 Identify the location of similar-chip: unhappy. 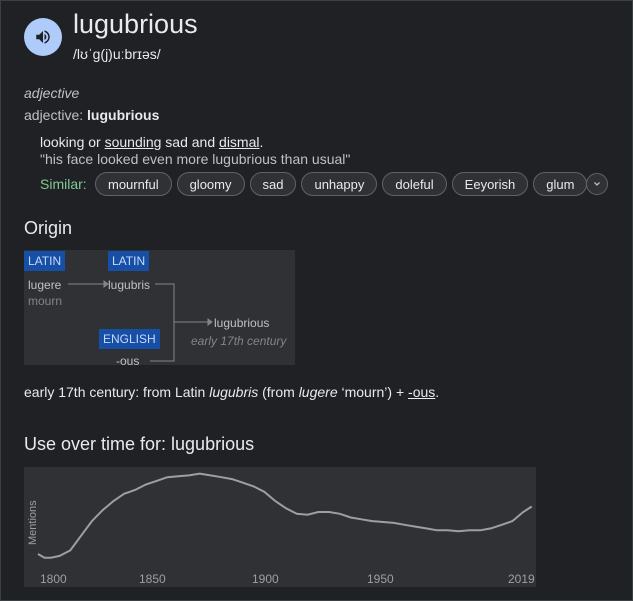
(339, 184).